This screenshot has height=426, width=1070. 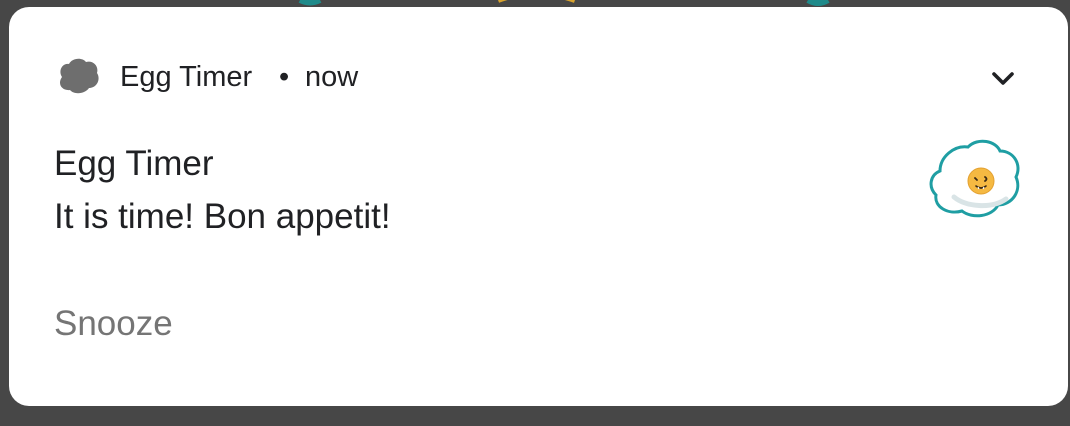 What do you see at coordinates (134, 163) in the screenshot?
I see `notification-title: Egg Timer` at bounding box center [134, 163].